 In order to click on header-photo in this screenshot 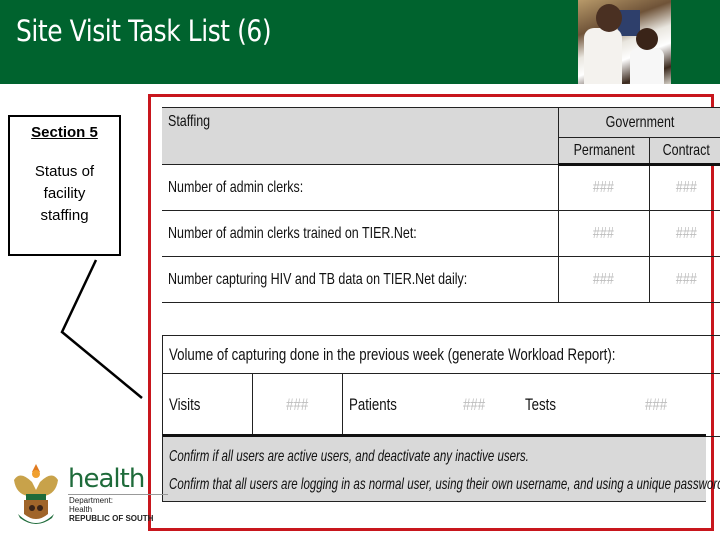, I will do `click(624, 42)`.